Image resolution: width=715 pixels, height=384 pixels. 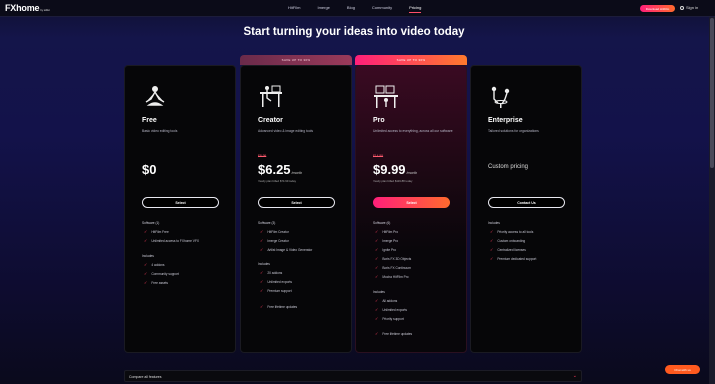 I want to click on plan-description: Basic video editing tools, so click(x=160, y=131).